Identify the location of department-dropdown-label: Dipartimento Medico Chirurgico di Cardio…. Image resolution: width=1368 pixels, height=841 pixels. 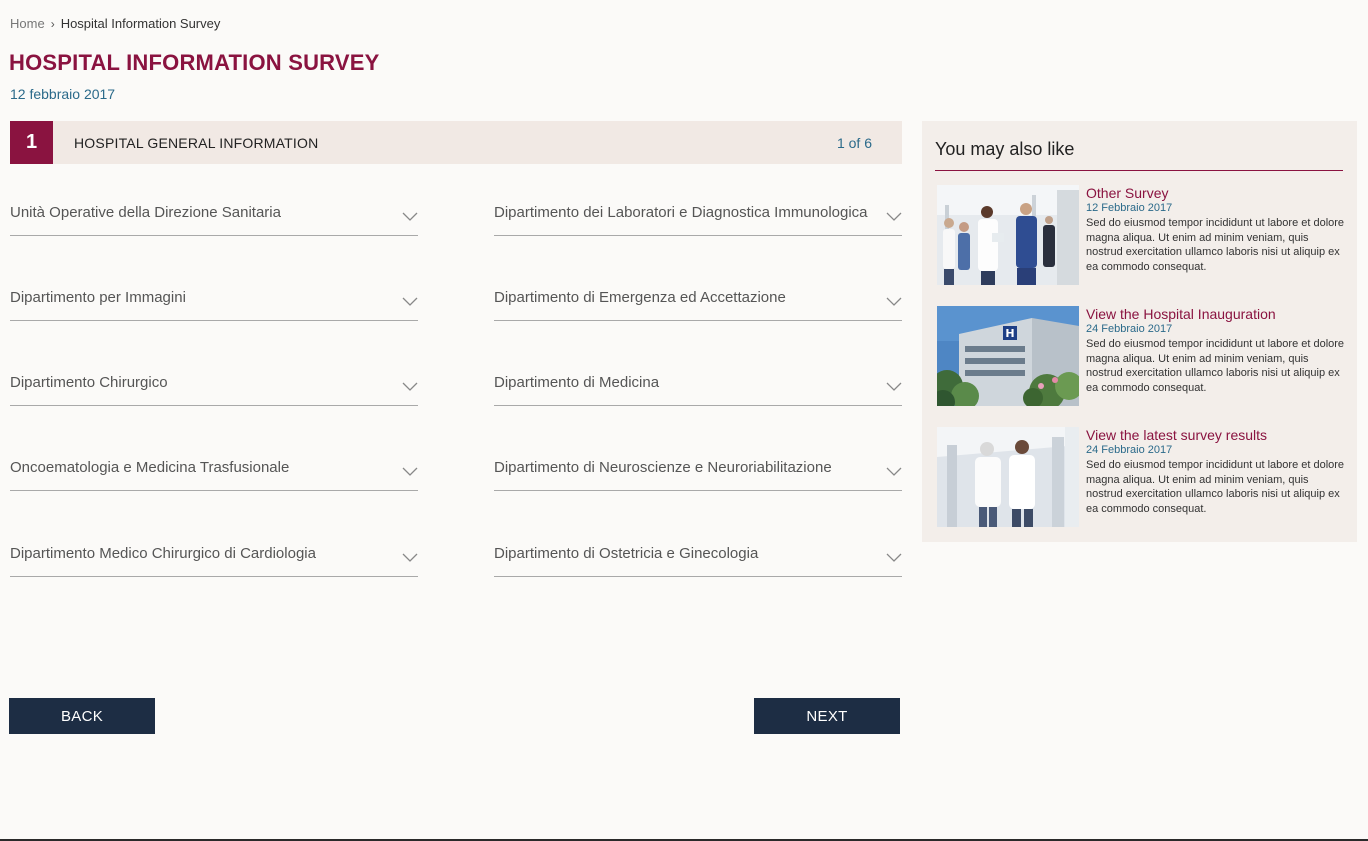
(163, 553).